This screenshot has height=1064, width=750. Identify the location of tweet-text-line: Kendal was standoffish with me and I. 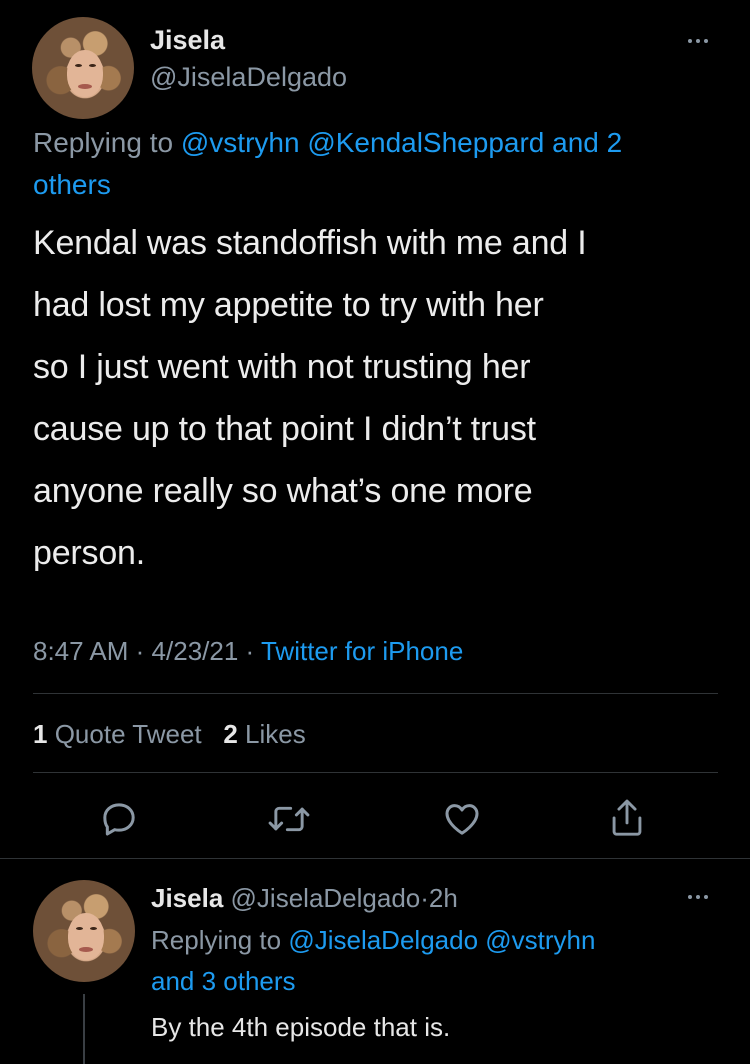
(310, 243).